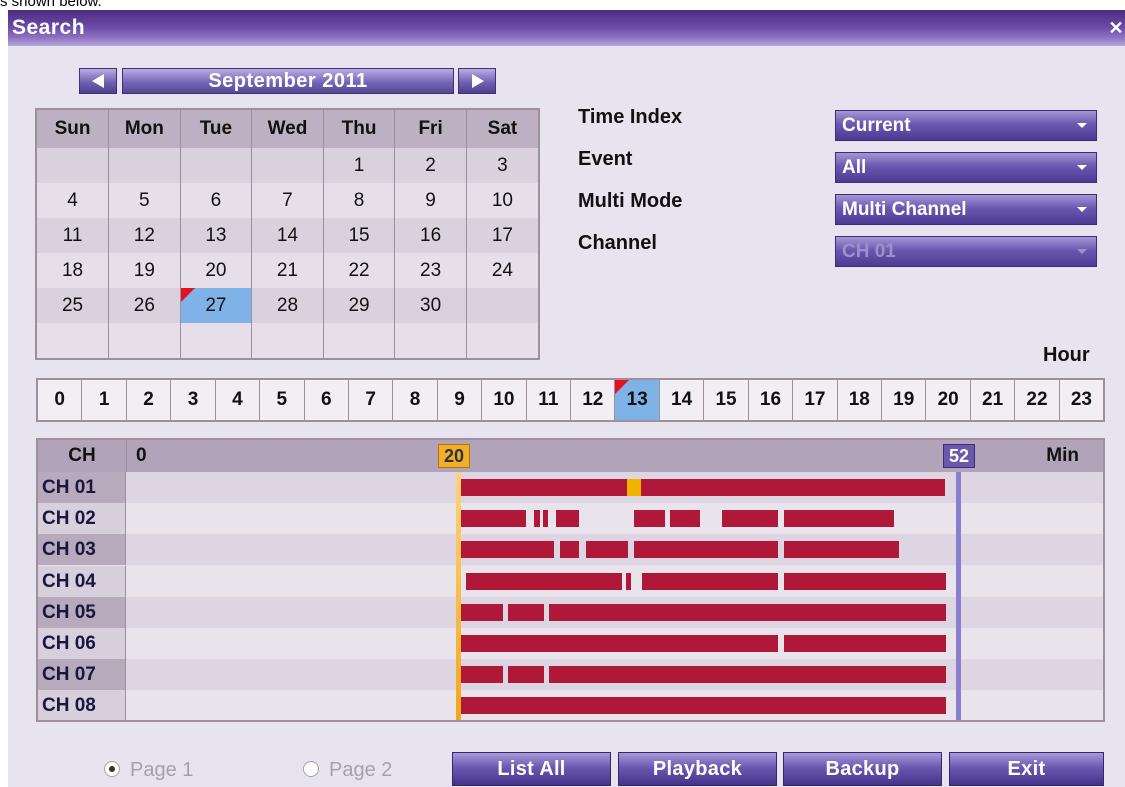 This screenshot has height=787, width=1125. What do you see at coordinates (771, 400) in the screenshot?
I see `hour-cell: 16` at bounding box center [771, 400].